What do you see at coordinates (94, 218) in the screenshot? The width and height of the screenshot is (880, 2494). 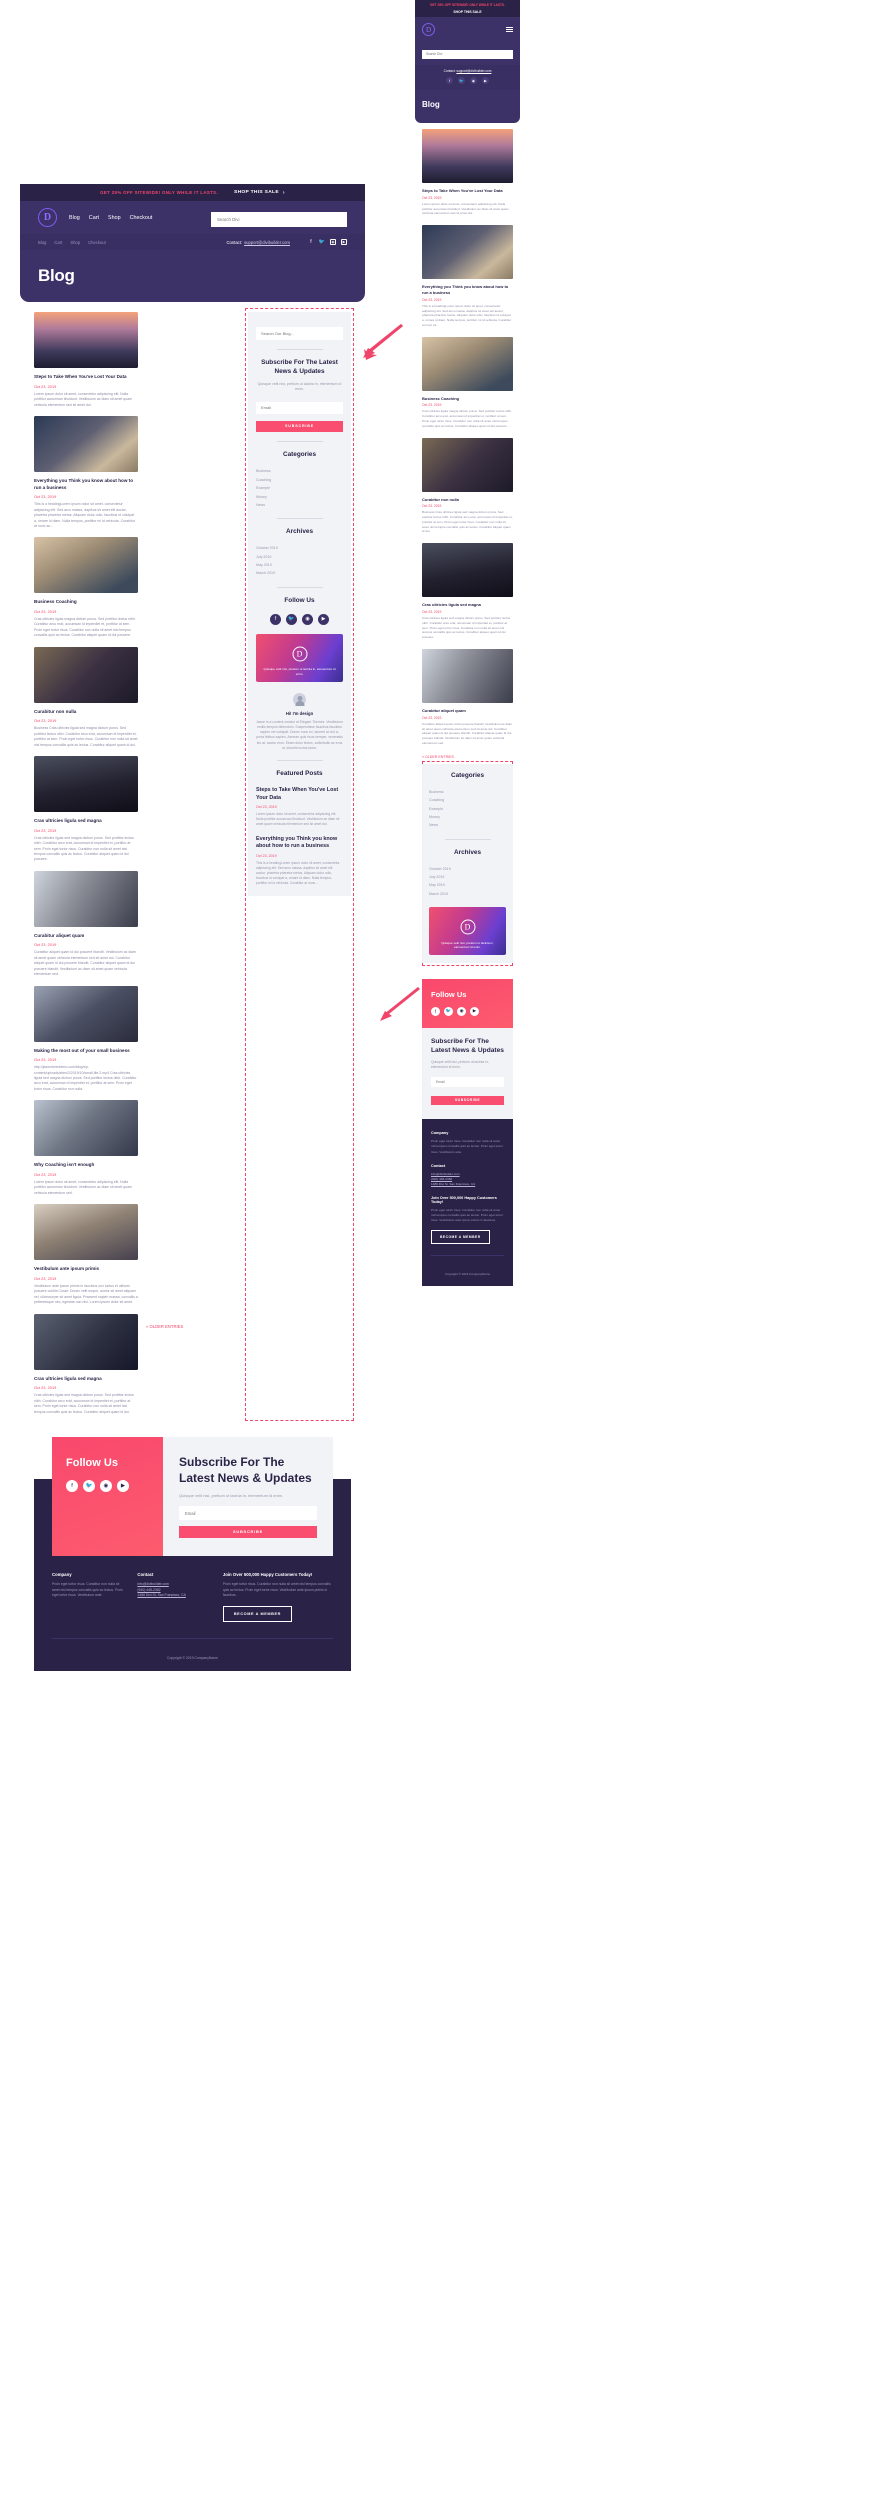 I see `nav-item-cart: Cart` at bounding box center [94, 218].